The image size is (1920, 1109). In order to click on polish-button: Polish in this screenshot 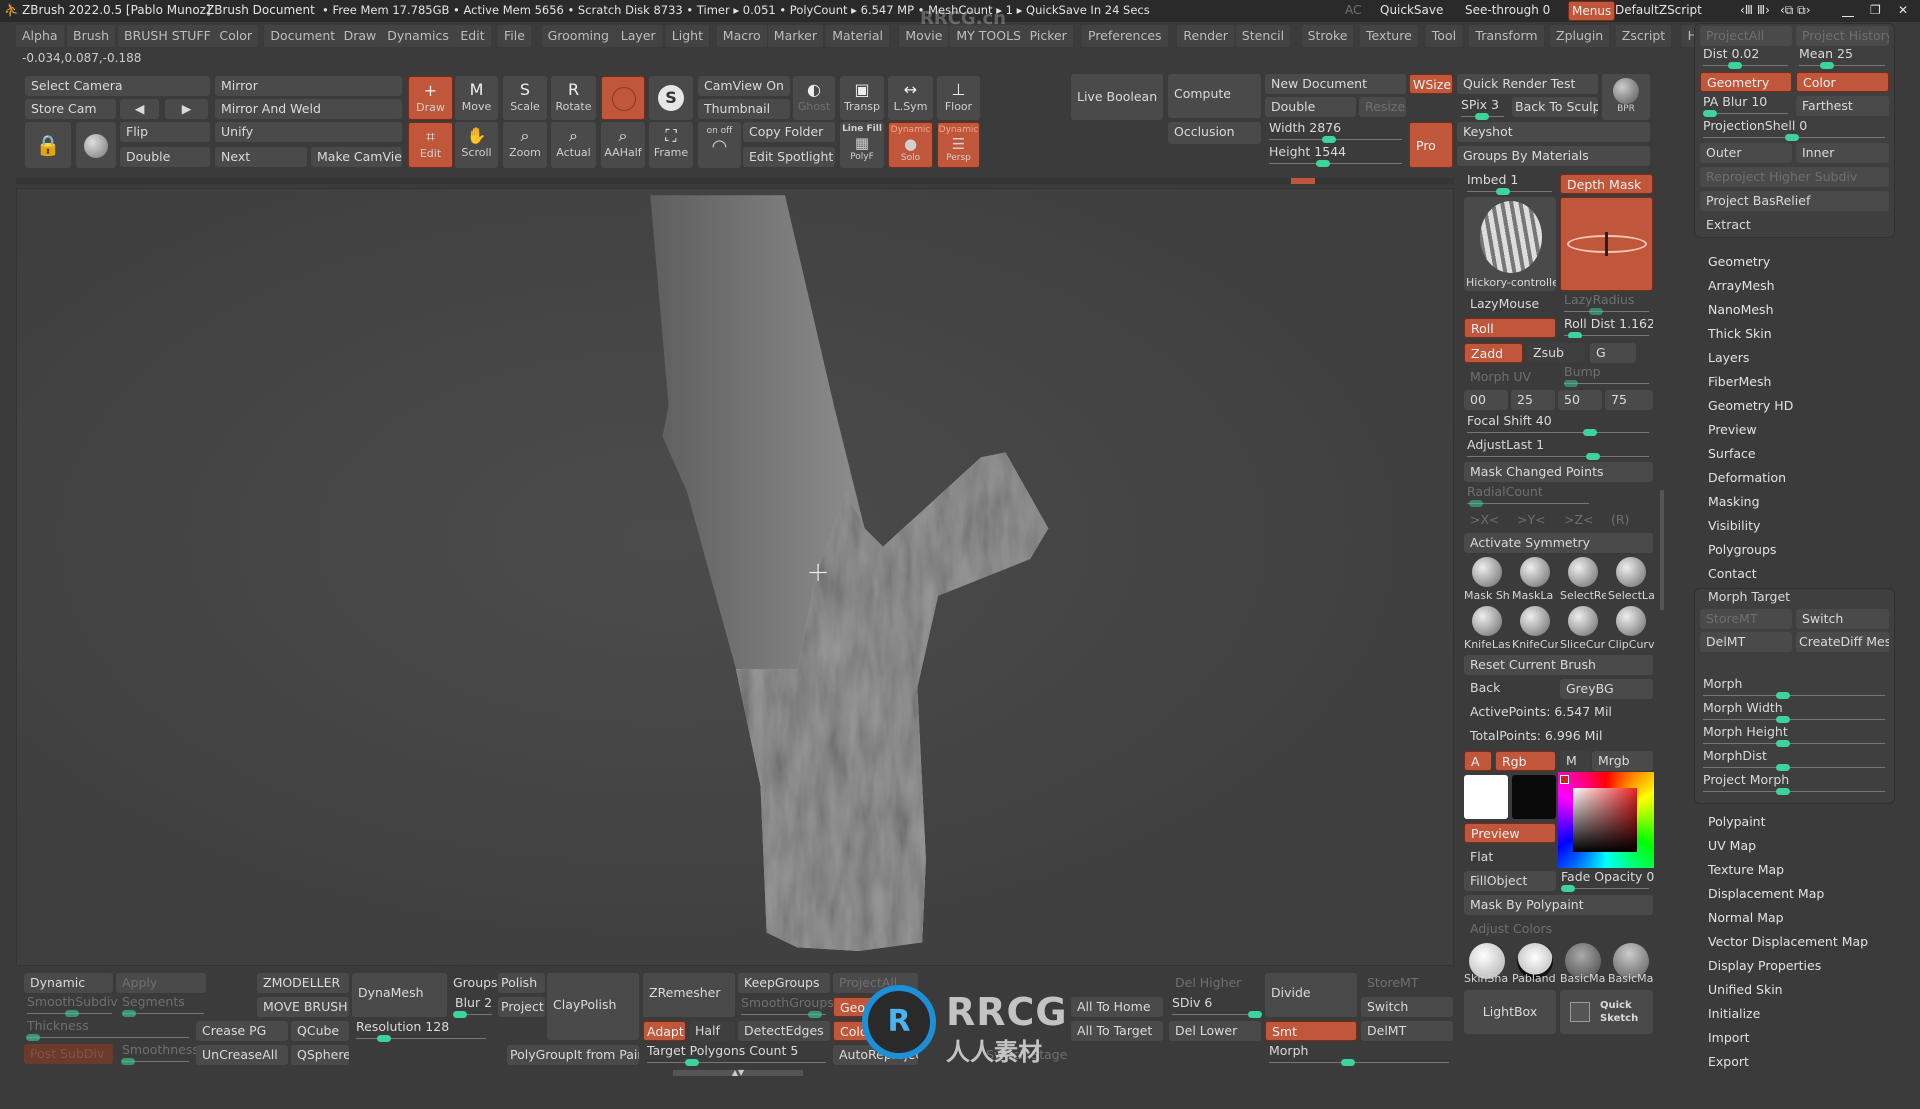, I will do `click(521, 983)`.